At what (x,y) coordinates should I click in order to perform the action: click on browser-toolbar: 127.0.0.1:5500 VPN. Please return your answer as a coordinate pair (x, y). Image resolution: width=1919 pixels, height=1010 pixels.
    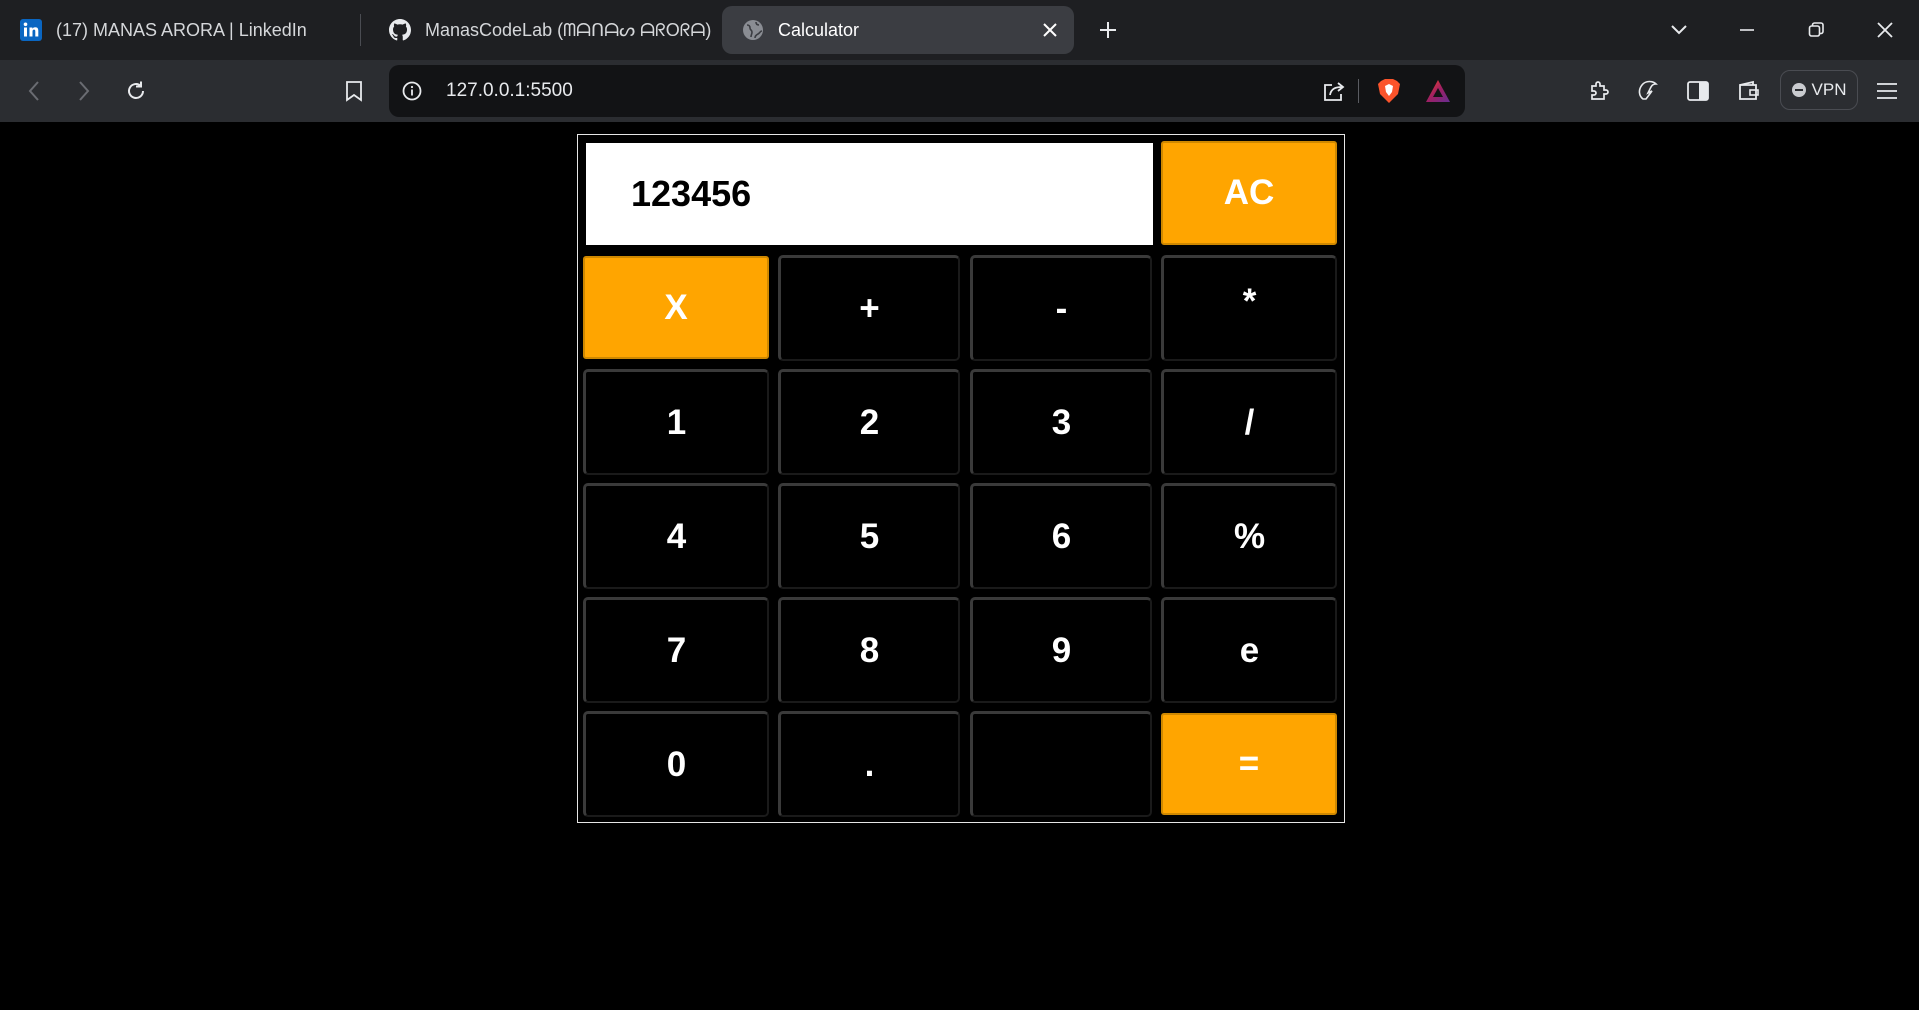
    Looking at the image, I should click on (959, 91).